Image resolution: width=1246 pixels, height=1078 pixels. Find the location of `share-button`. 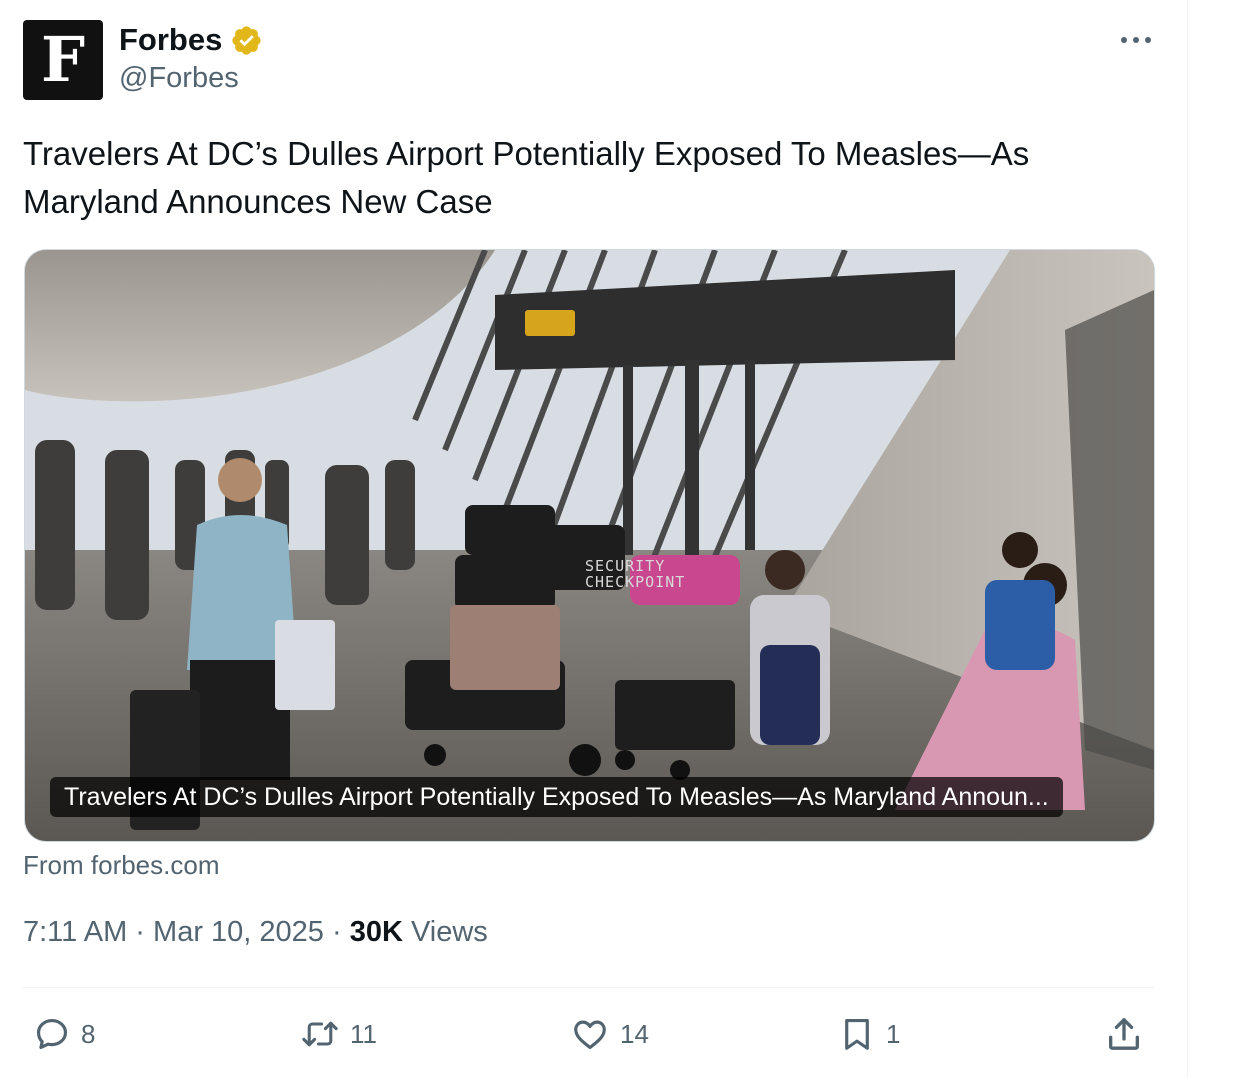

share-button is located at coordinates (1124, 1034).